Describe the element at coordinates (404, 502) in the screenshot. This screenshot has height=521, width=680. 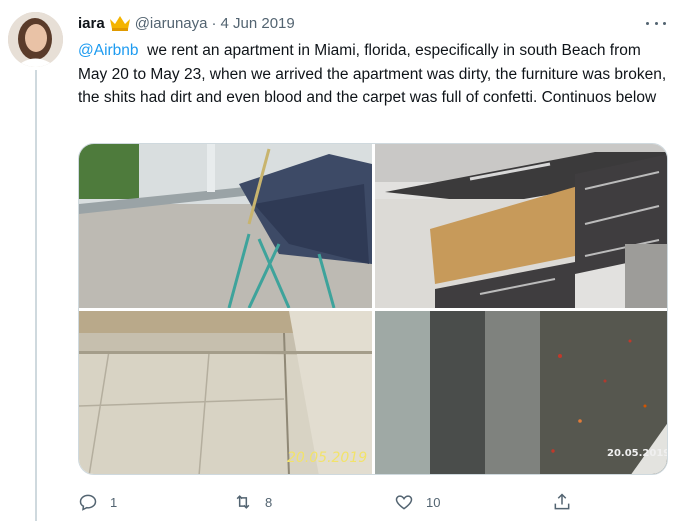
I see `like-icon` at that location.